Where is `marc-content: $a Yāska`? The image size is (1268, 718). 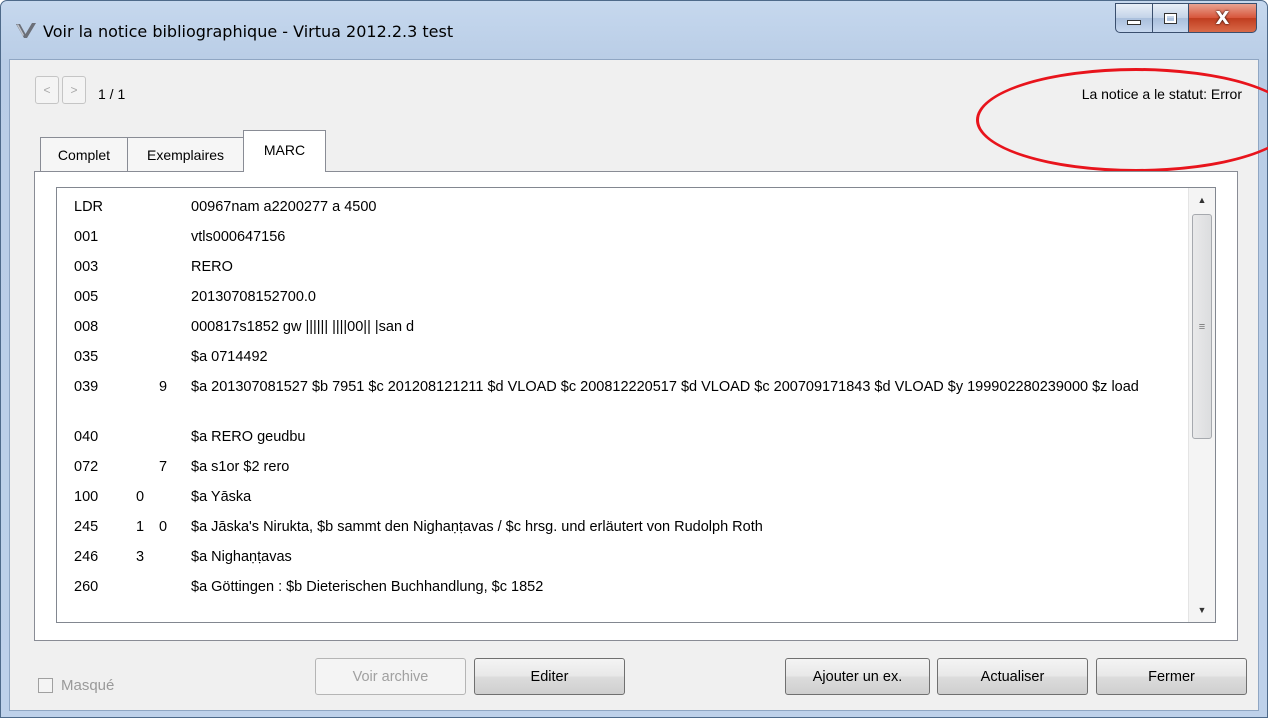 marc-content: $a Yāska is located at coordinates (221, 497).